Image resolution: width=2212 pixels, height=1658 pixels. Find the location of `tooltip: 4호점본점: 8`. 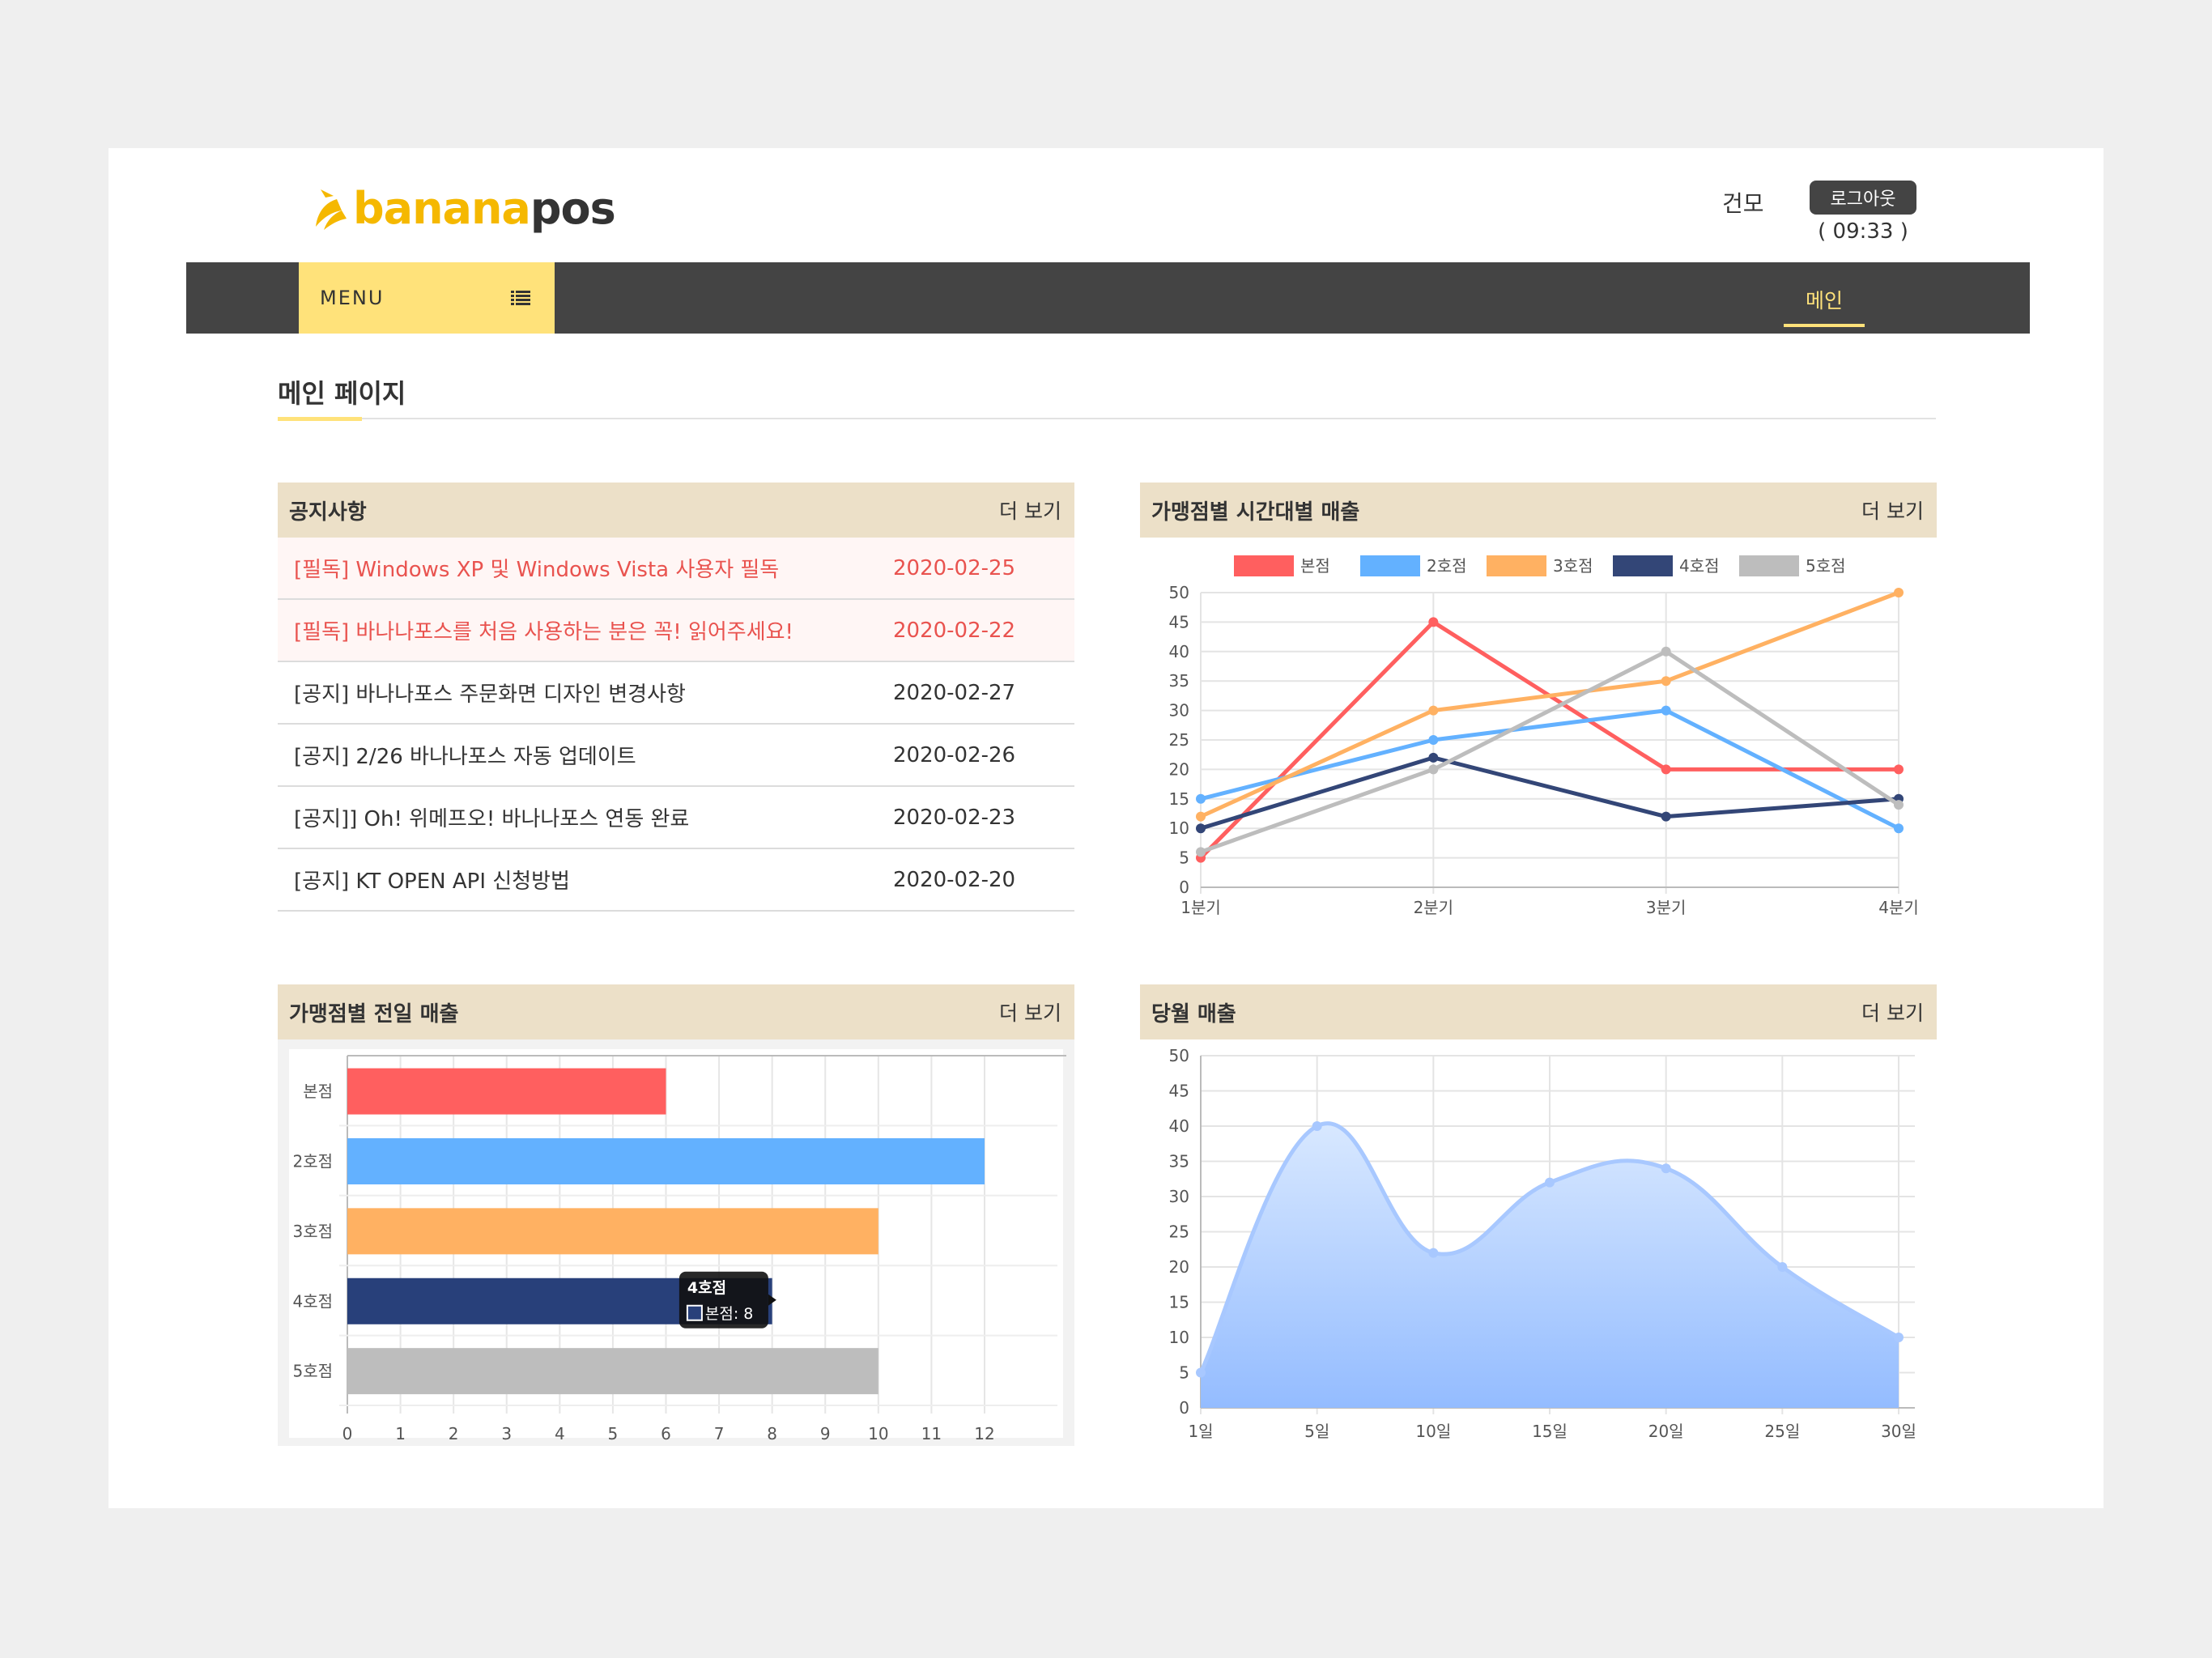

tooltip: 4호점본점: 8 is located at coordinates (727, 1300).